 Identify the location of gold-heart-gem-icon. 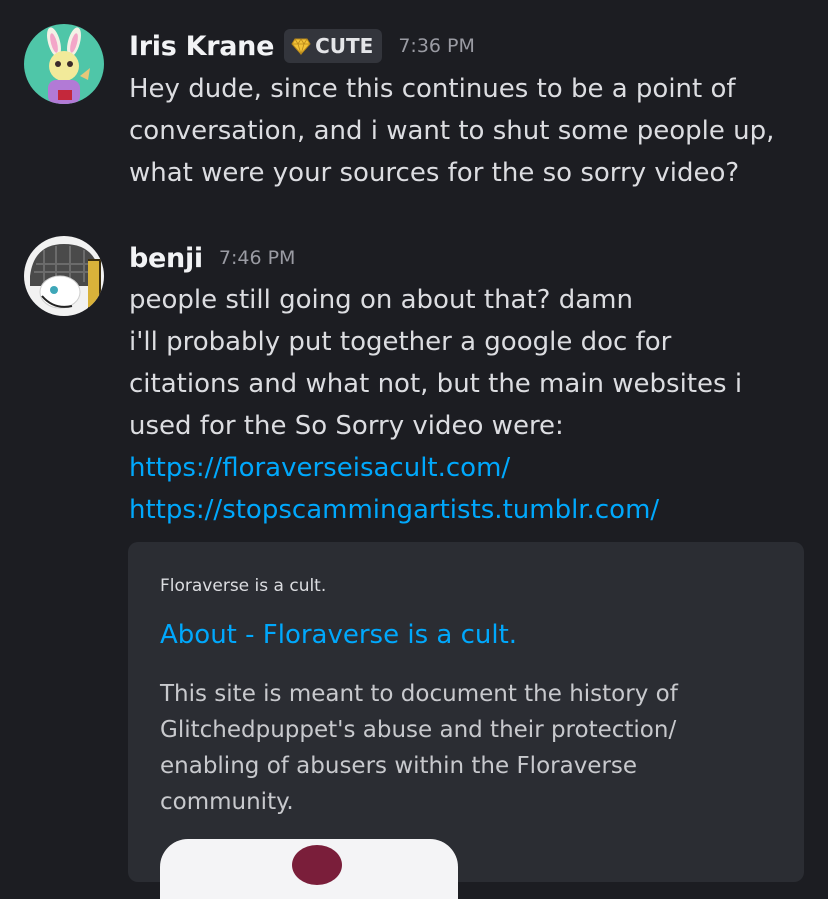
(301, 46).